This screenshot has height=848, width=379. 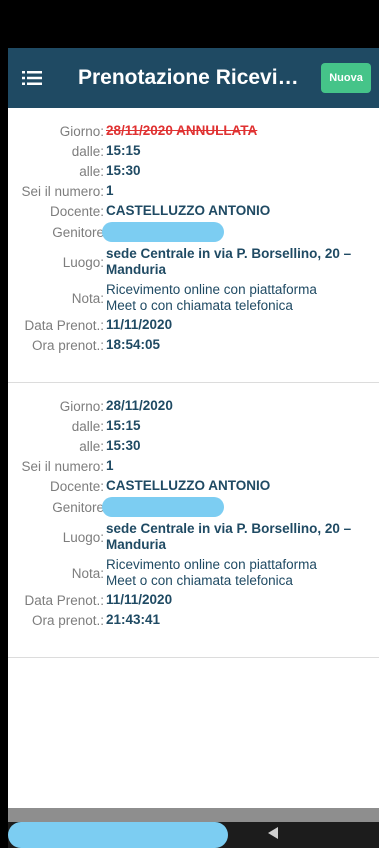 What do you see at coordinates (346, 78) in the screenshot?
I see `new-booking-button: Nuova` at bounding box center [346, 78].